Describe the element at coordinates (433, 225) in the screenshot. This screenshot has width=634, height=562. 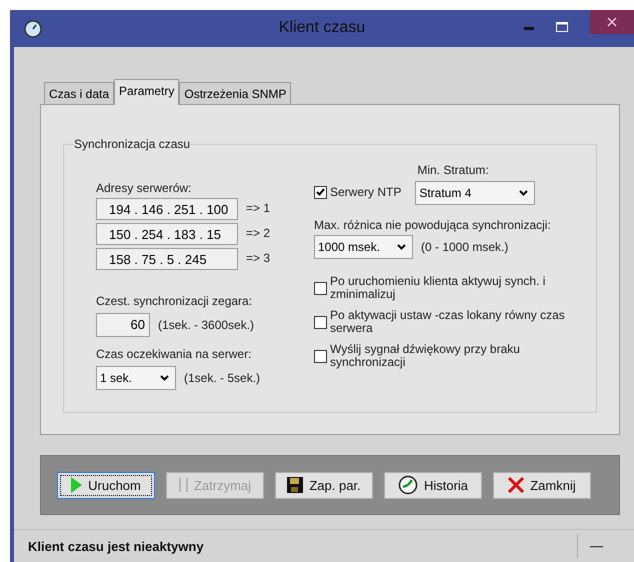
I see `field-label: Max. różnica nie powodująca synchronizacji:` at that location.